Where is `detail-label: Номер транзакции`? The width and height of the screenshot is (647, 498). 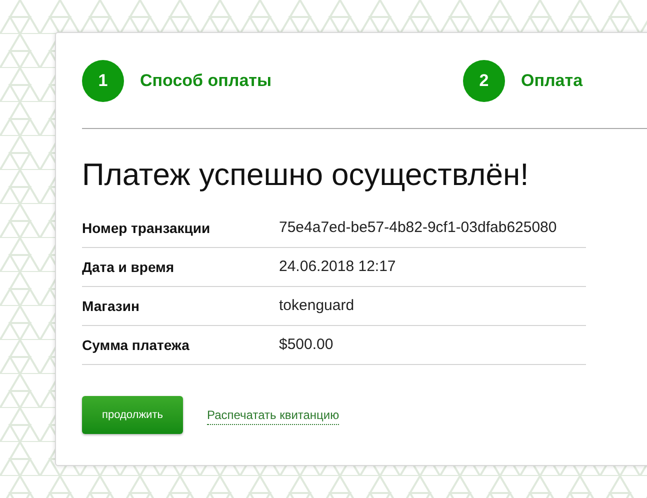
detail-label: Номер транзакции is located at coordinates (147, 228).